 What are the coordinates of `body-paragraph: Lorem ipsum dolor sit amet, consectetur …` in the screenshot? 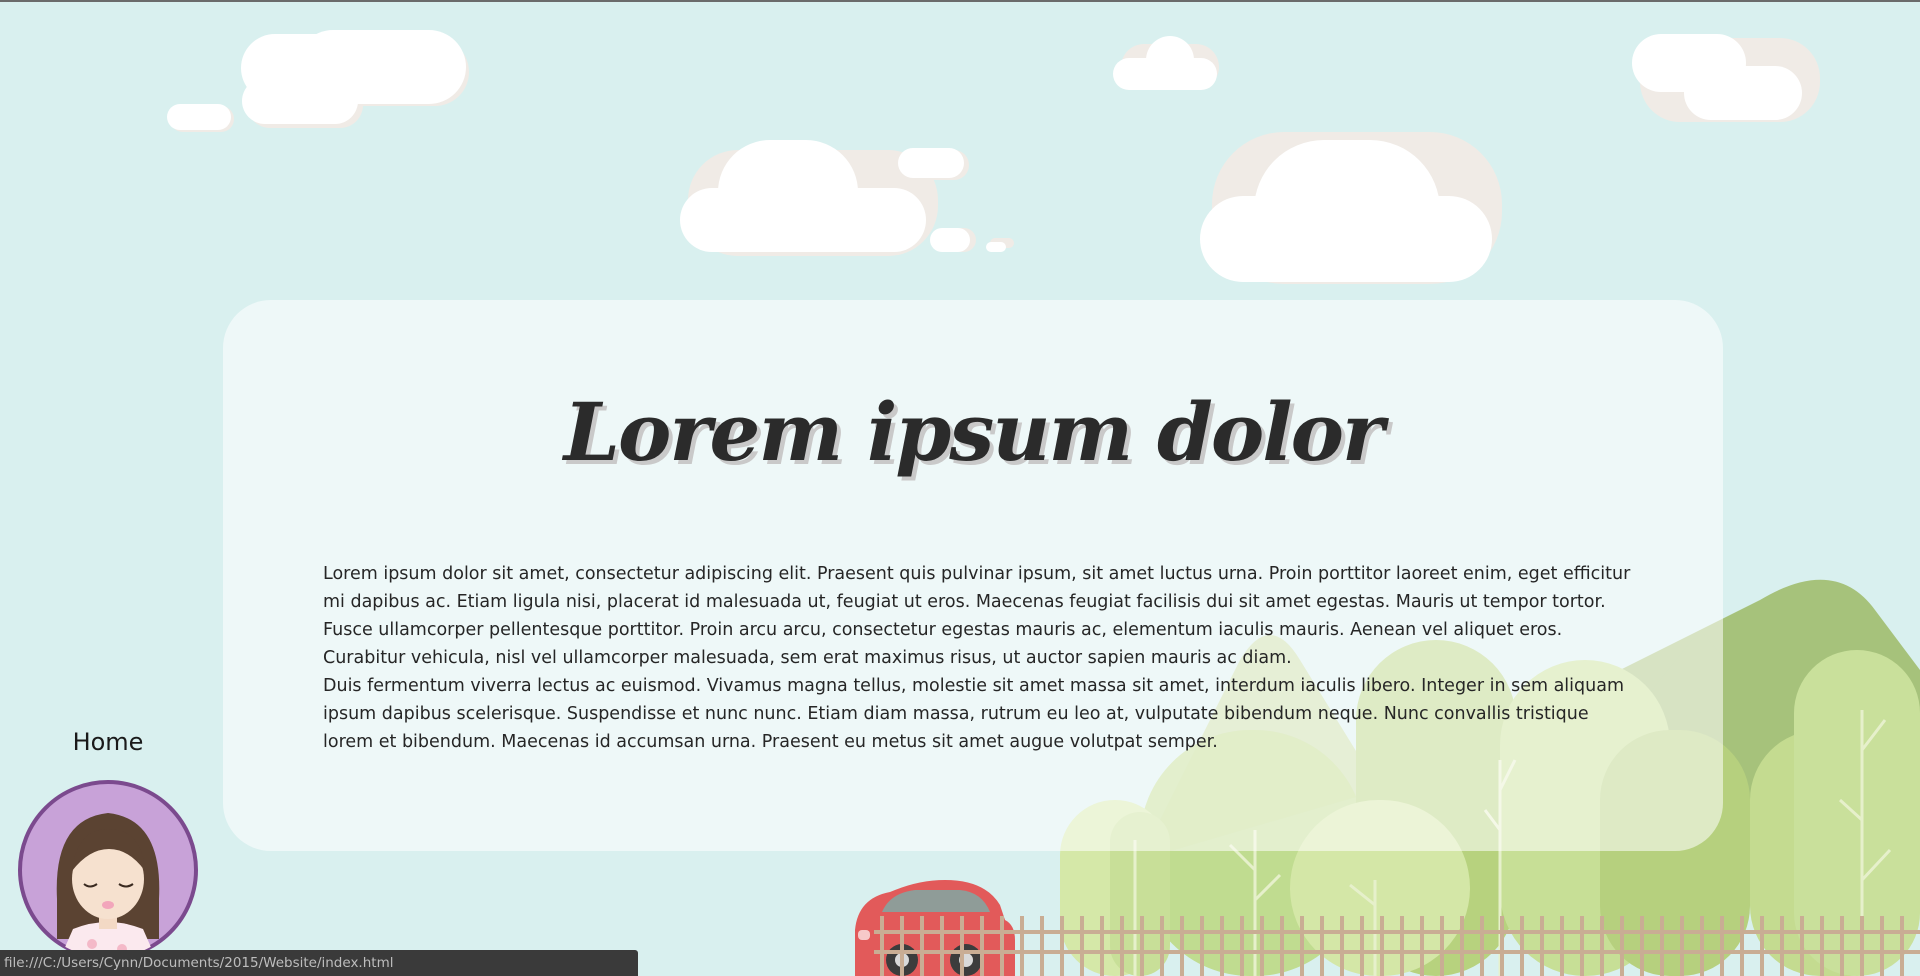 It's located at (977, 616).